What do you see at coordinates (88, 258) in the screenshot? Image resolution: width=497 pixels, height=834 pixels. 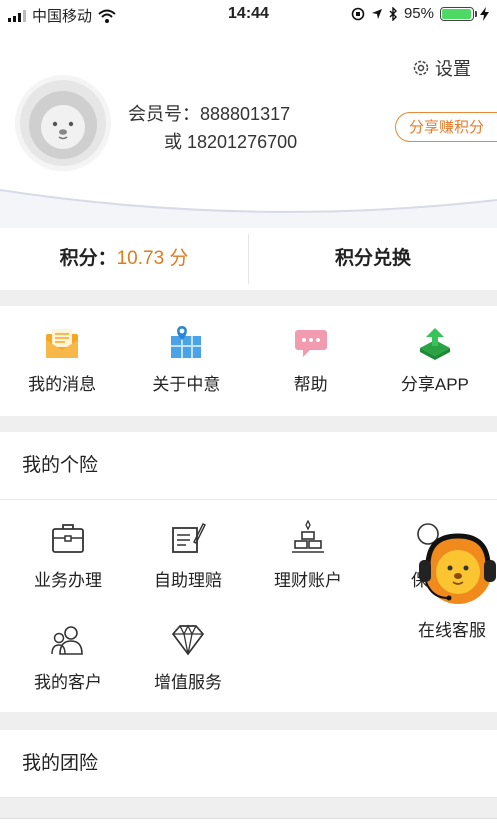 I see `points-prefix: 积分：` at bounding box center [88, 258].